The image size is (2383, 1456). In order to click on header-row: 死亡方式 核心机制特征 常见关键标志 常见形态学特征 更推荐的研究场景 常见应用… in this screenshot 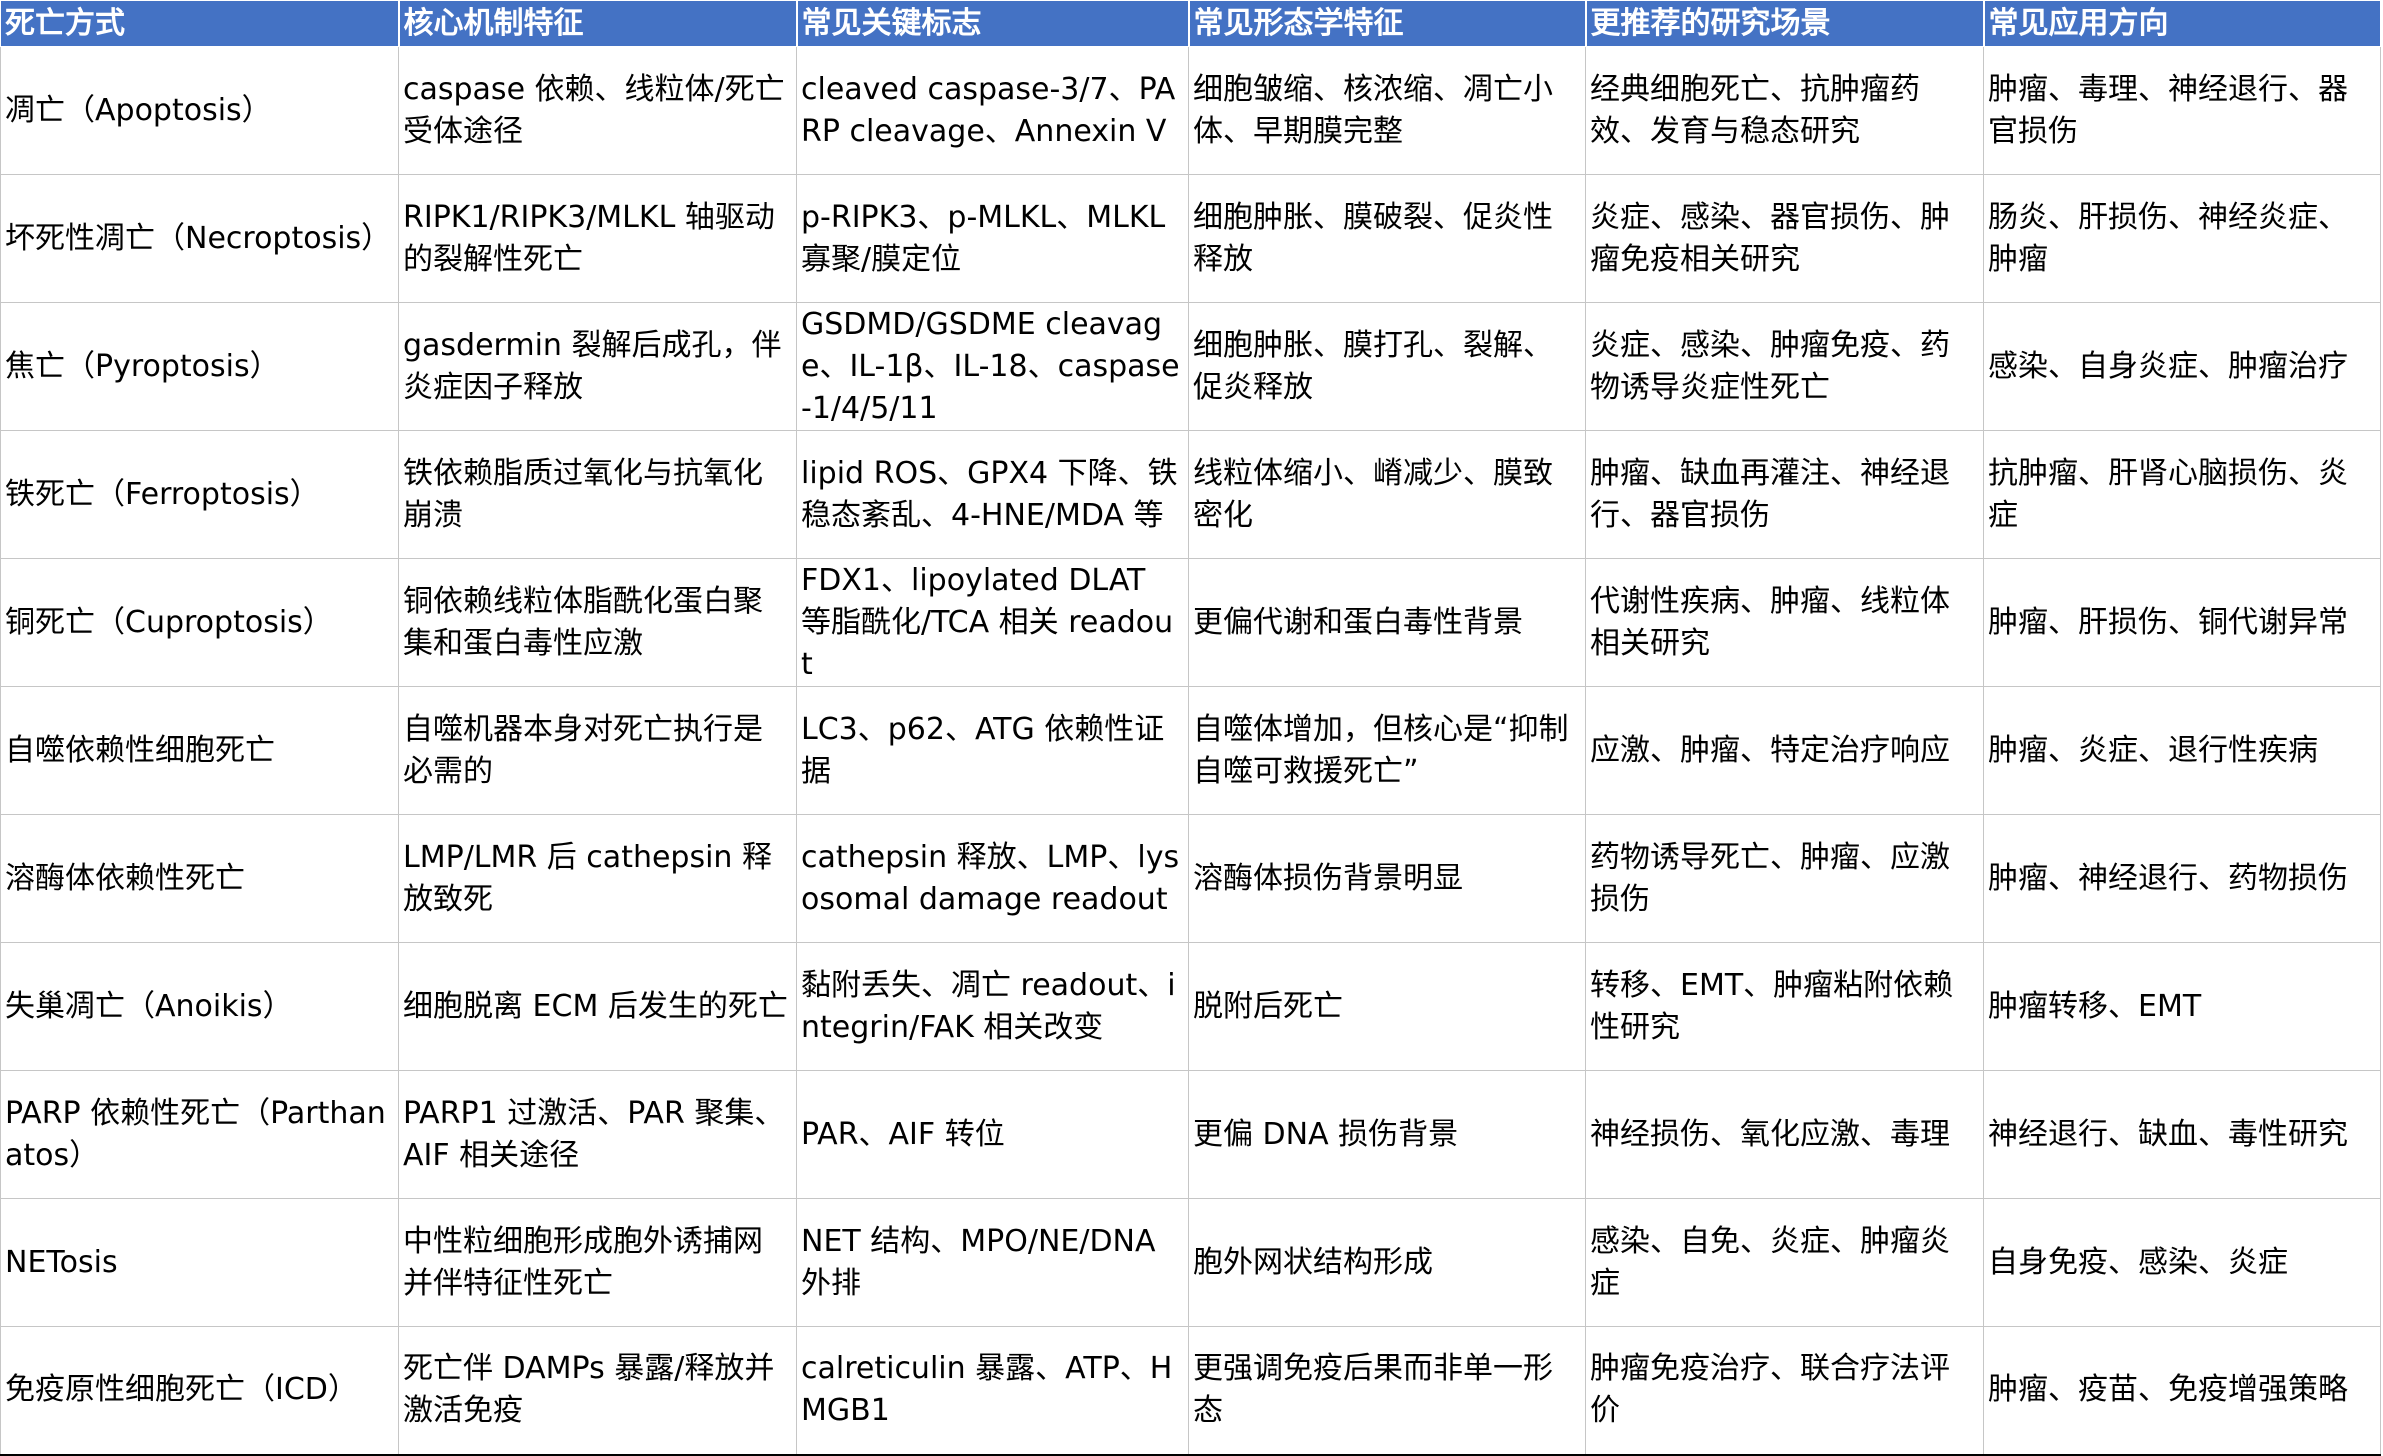, I will do `click(1191, 23)`.